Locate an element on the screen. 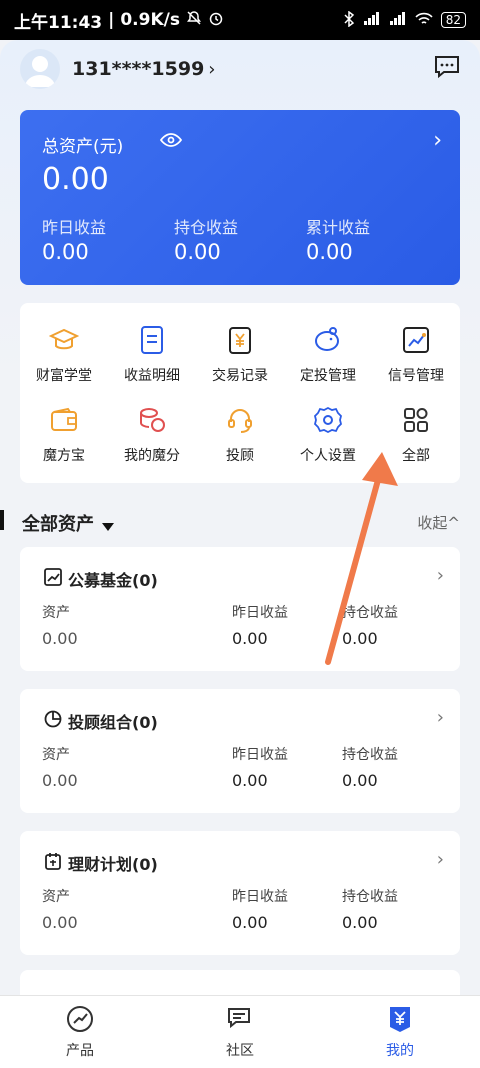  menu-label: 收益明细 is located at coordinates (152, 376).